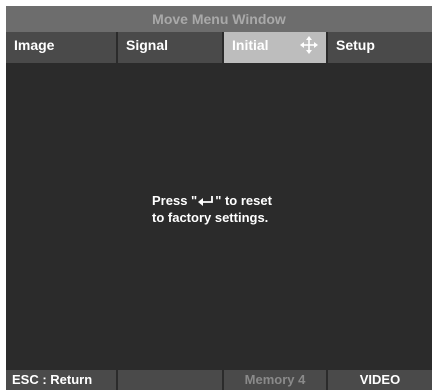  Describe the element at coordinates (210, 217) in the screenshot. I see `reset-message-line-2: to factory settings.` at that location.